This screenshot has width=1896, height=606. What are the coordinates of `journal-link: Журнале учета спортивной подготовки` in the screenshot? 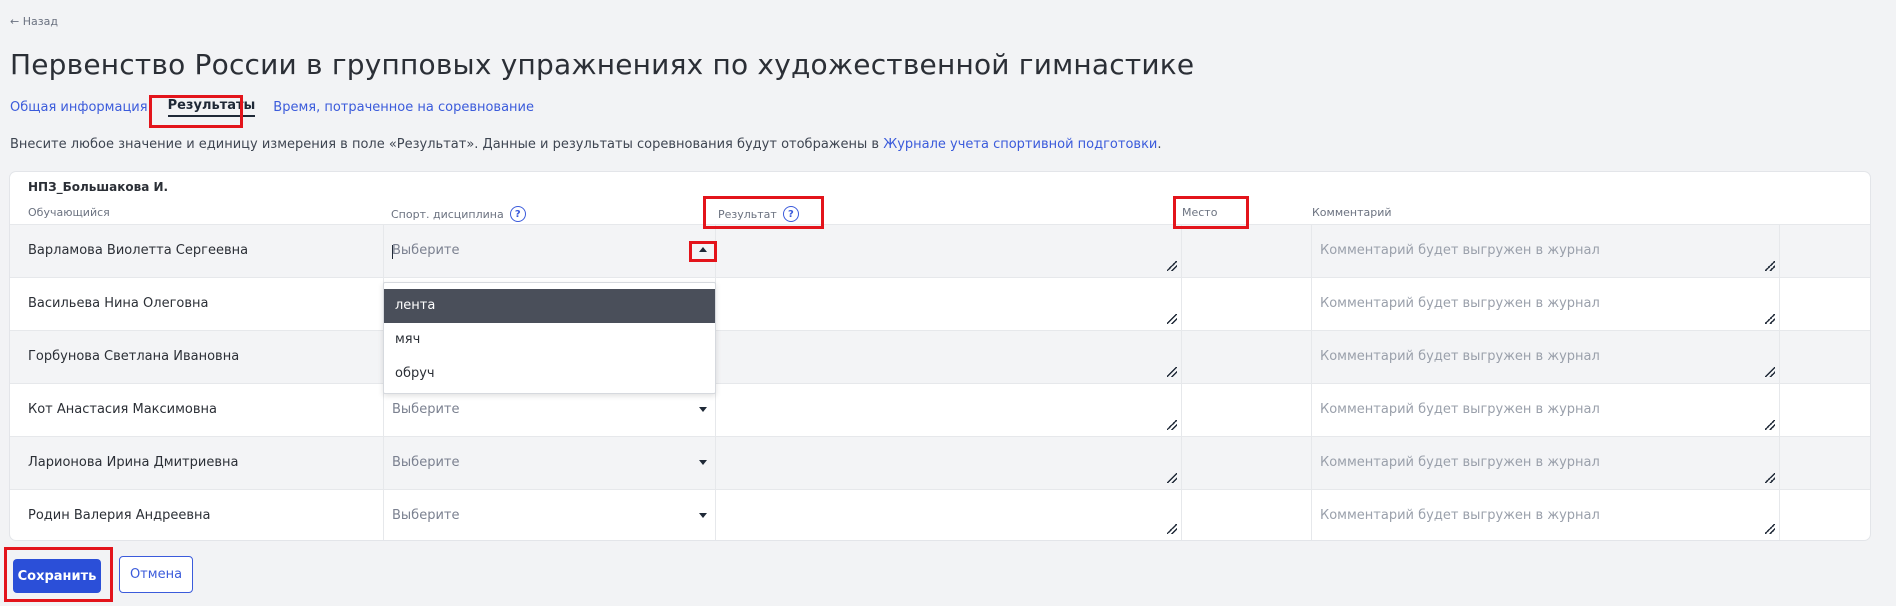 It's located at (1020, 144).